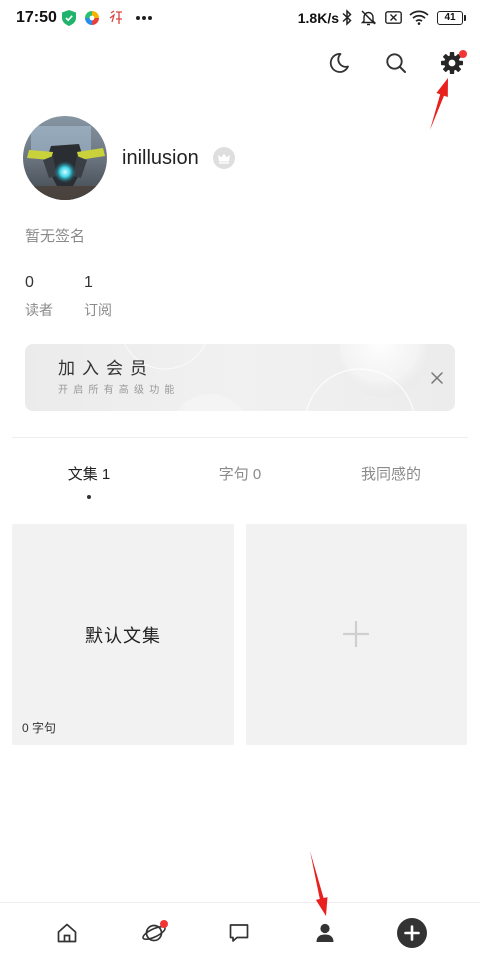 The height and width of the screenshot is (960, 480). Describe the element at coordinates (339, 63) in the screenshot. I see `moon-icon` at that location.